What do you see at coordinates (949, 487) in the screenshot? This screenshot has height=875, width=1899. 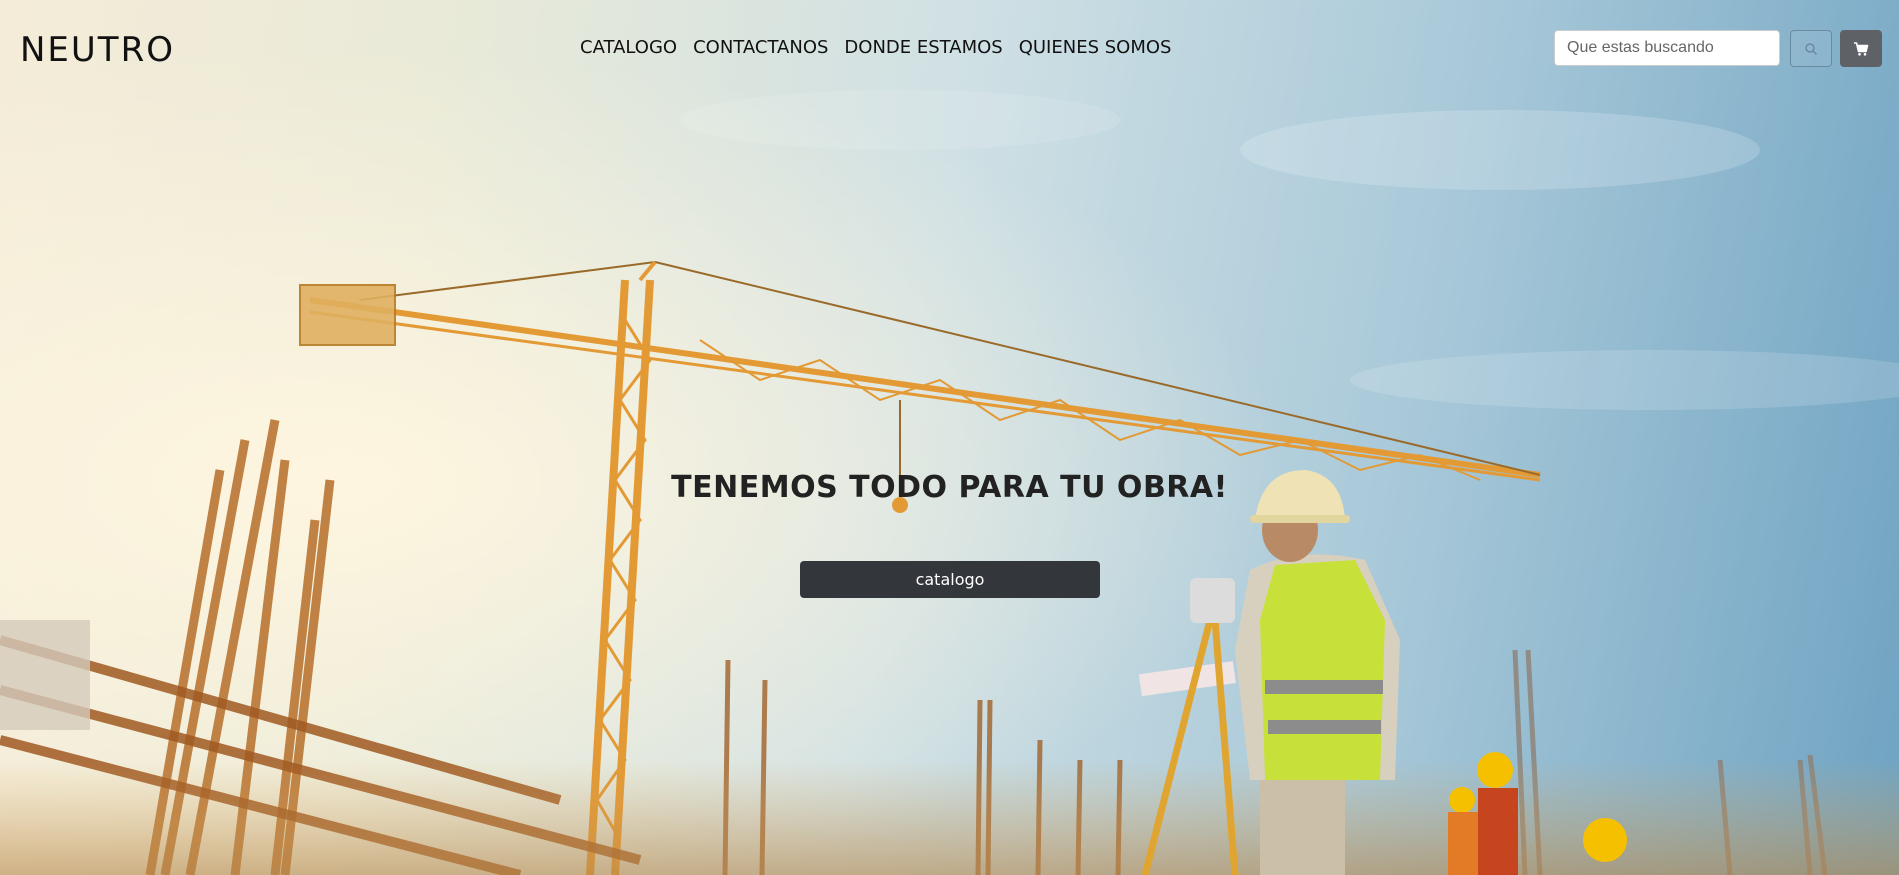 I see `hero-title: TENEMOS TODO PARA TU OBRA!` at bounding box center [949, 487].